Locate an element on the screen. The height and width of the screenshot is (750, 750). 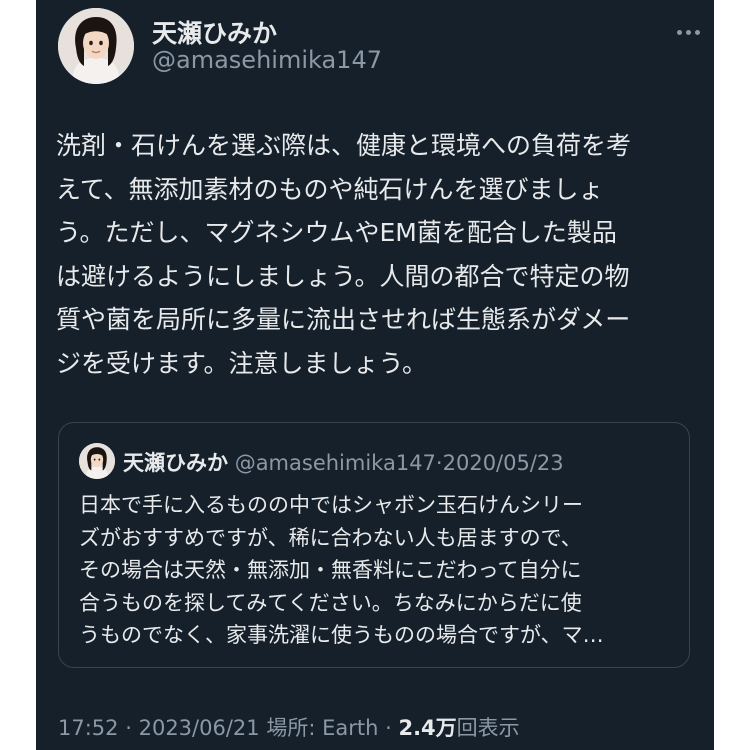
quoted-text-line: 合うものを探してみてください。ちなみにからだに使 is located at coordinates (330, 602).